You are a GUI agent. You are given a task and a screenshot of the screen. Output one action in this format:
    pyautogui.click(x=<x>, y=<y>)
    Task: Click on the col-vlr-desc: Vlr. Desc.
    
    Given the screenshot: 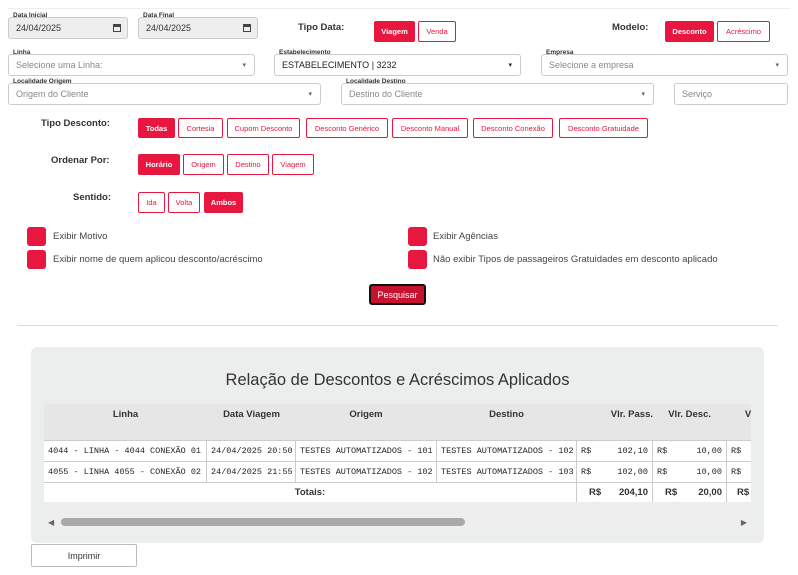 What is the action you would take?
    pyautogui.click(x=689, y=414)
    